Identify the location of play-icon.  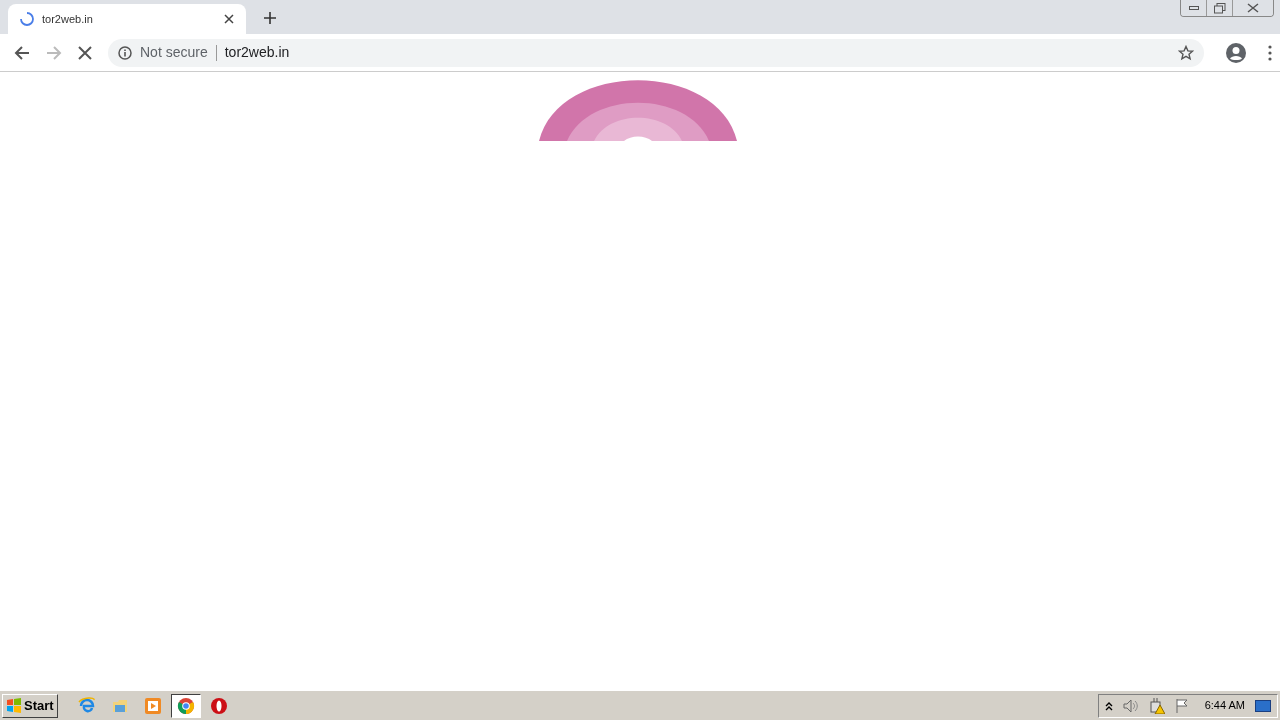
(152, 705).